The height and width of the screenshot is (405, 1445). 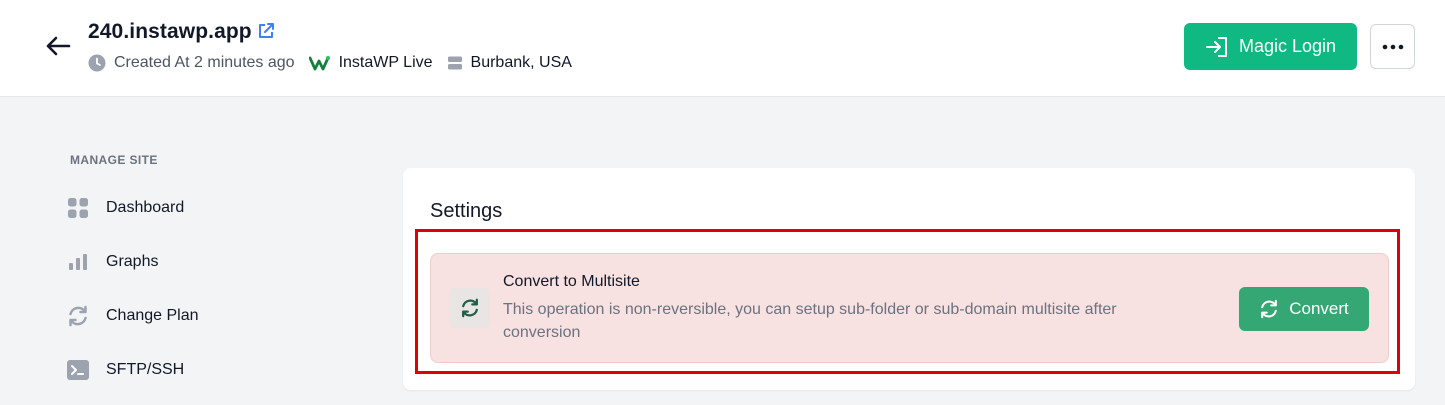 I want to click on provider-meta: InstaWP Live, so click(x=370, y=63).